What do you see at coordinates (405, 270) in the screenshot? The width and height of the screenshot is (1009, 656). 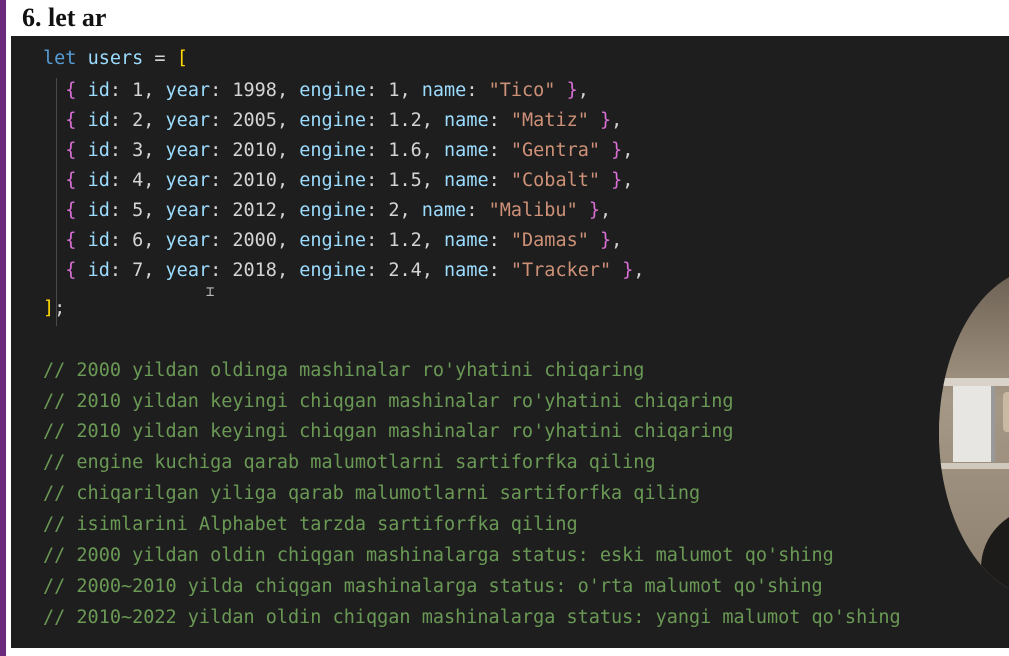 I see `user-engine: 2.4` at bounding box center [405, 270].